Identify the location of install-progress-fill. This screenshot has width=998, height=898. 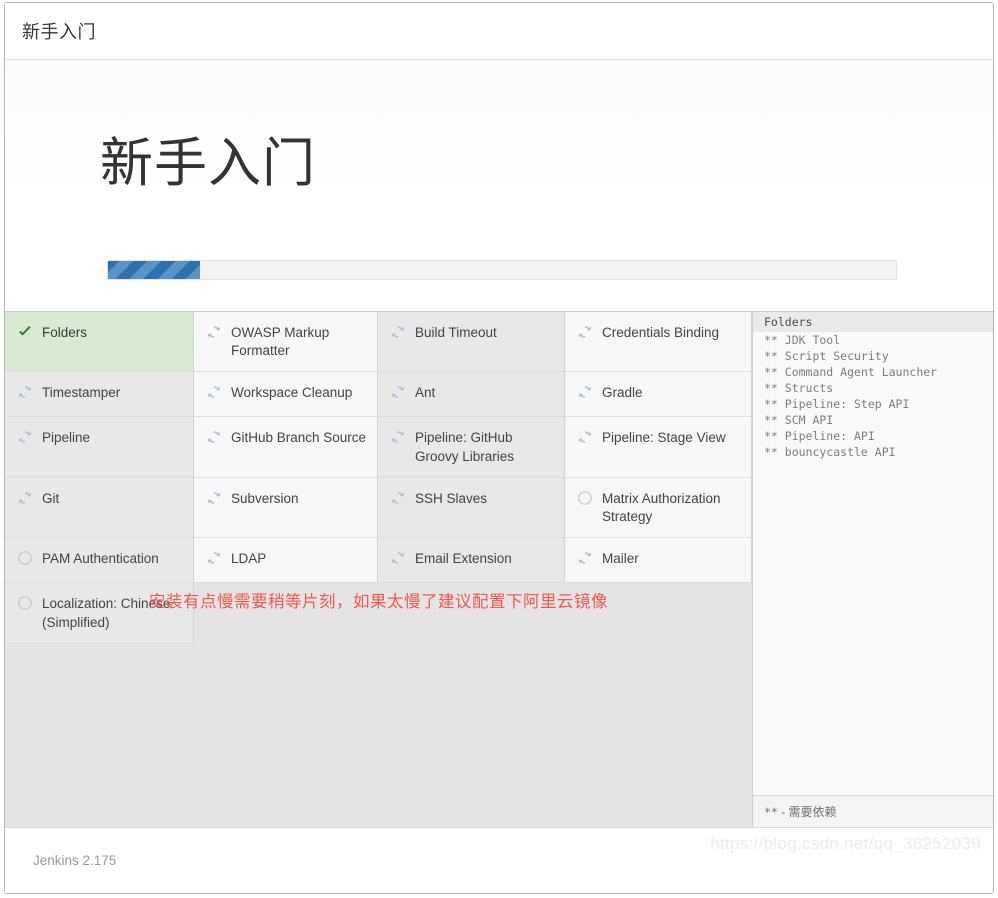
(154, 270).